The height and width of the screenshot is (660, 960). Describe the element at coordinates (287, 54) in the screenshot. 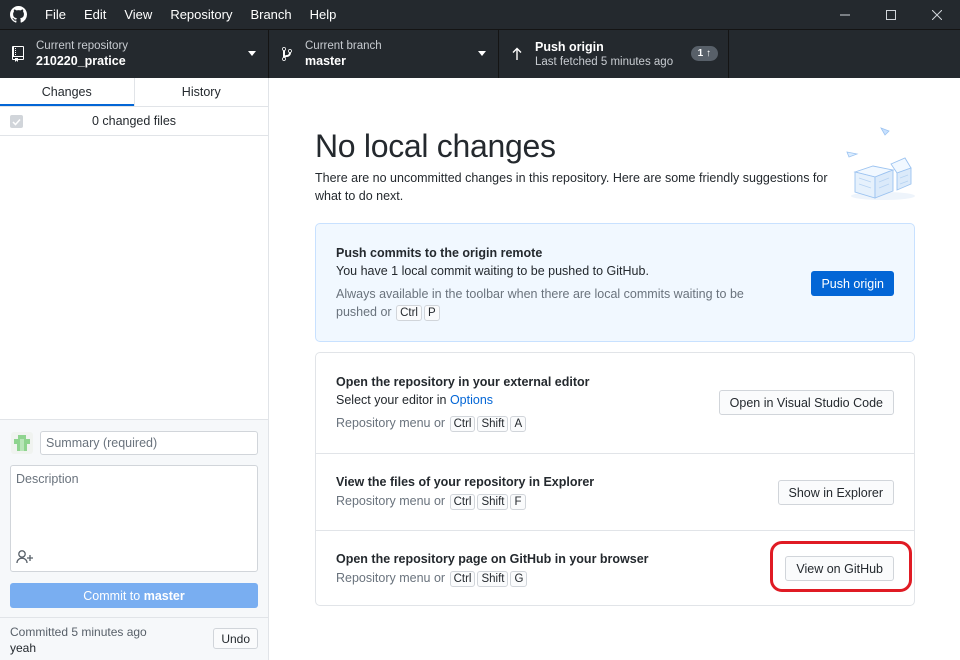

I see `branch-icon` at that location.